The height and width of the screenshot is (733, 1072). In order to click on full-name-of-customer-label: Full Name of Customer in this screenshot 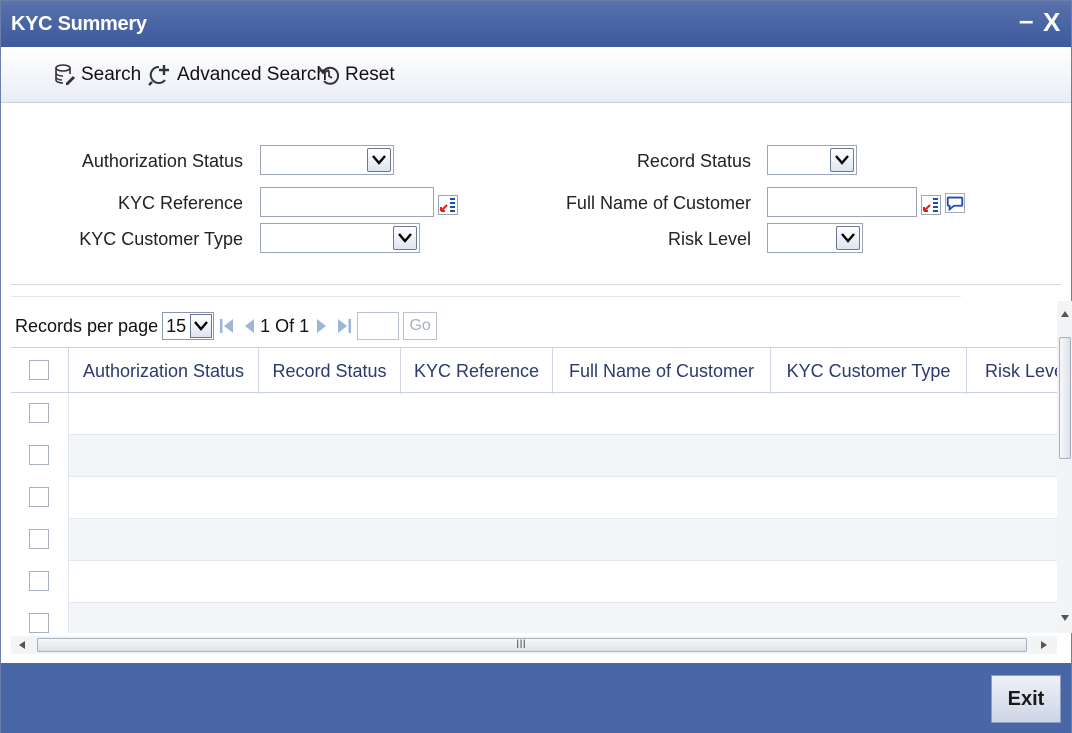, I will do `click(658, 203)`.